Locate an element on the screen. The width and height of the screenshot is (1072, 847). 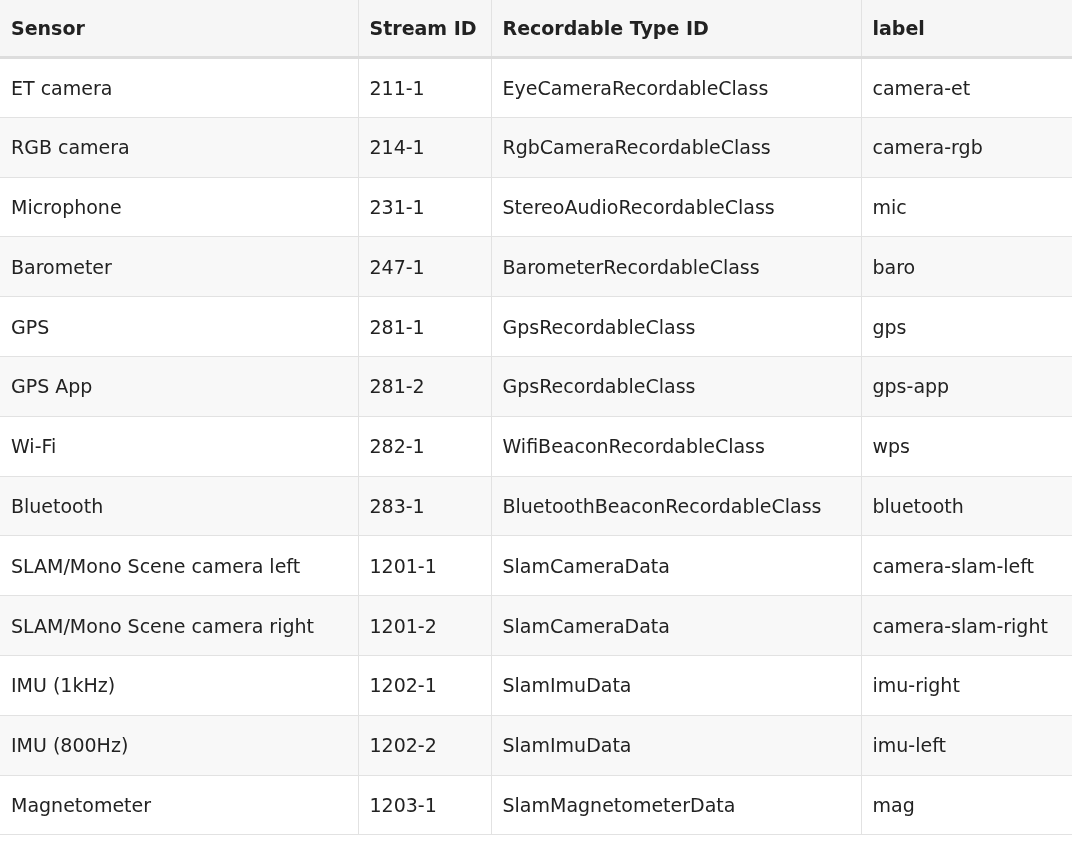
table-cell: camera-slam-right is located at coordinates (966, 625).